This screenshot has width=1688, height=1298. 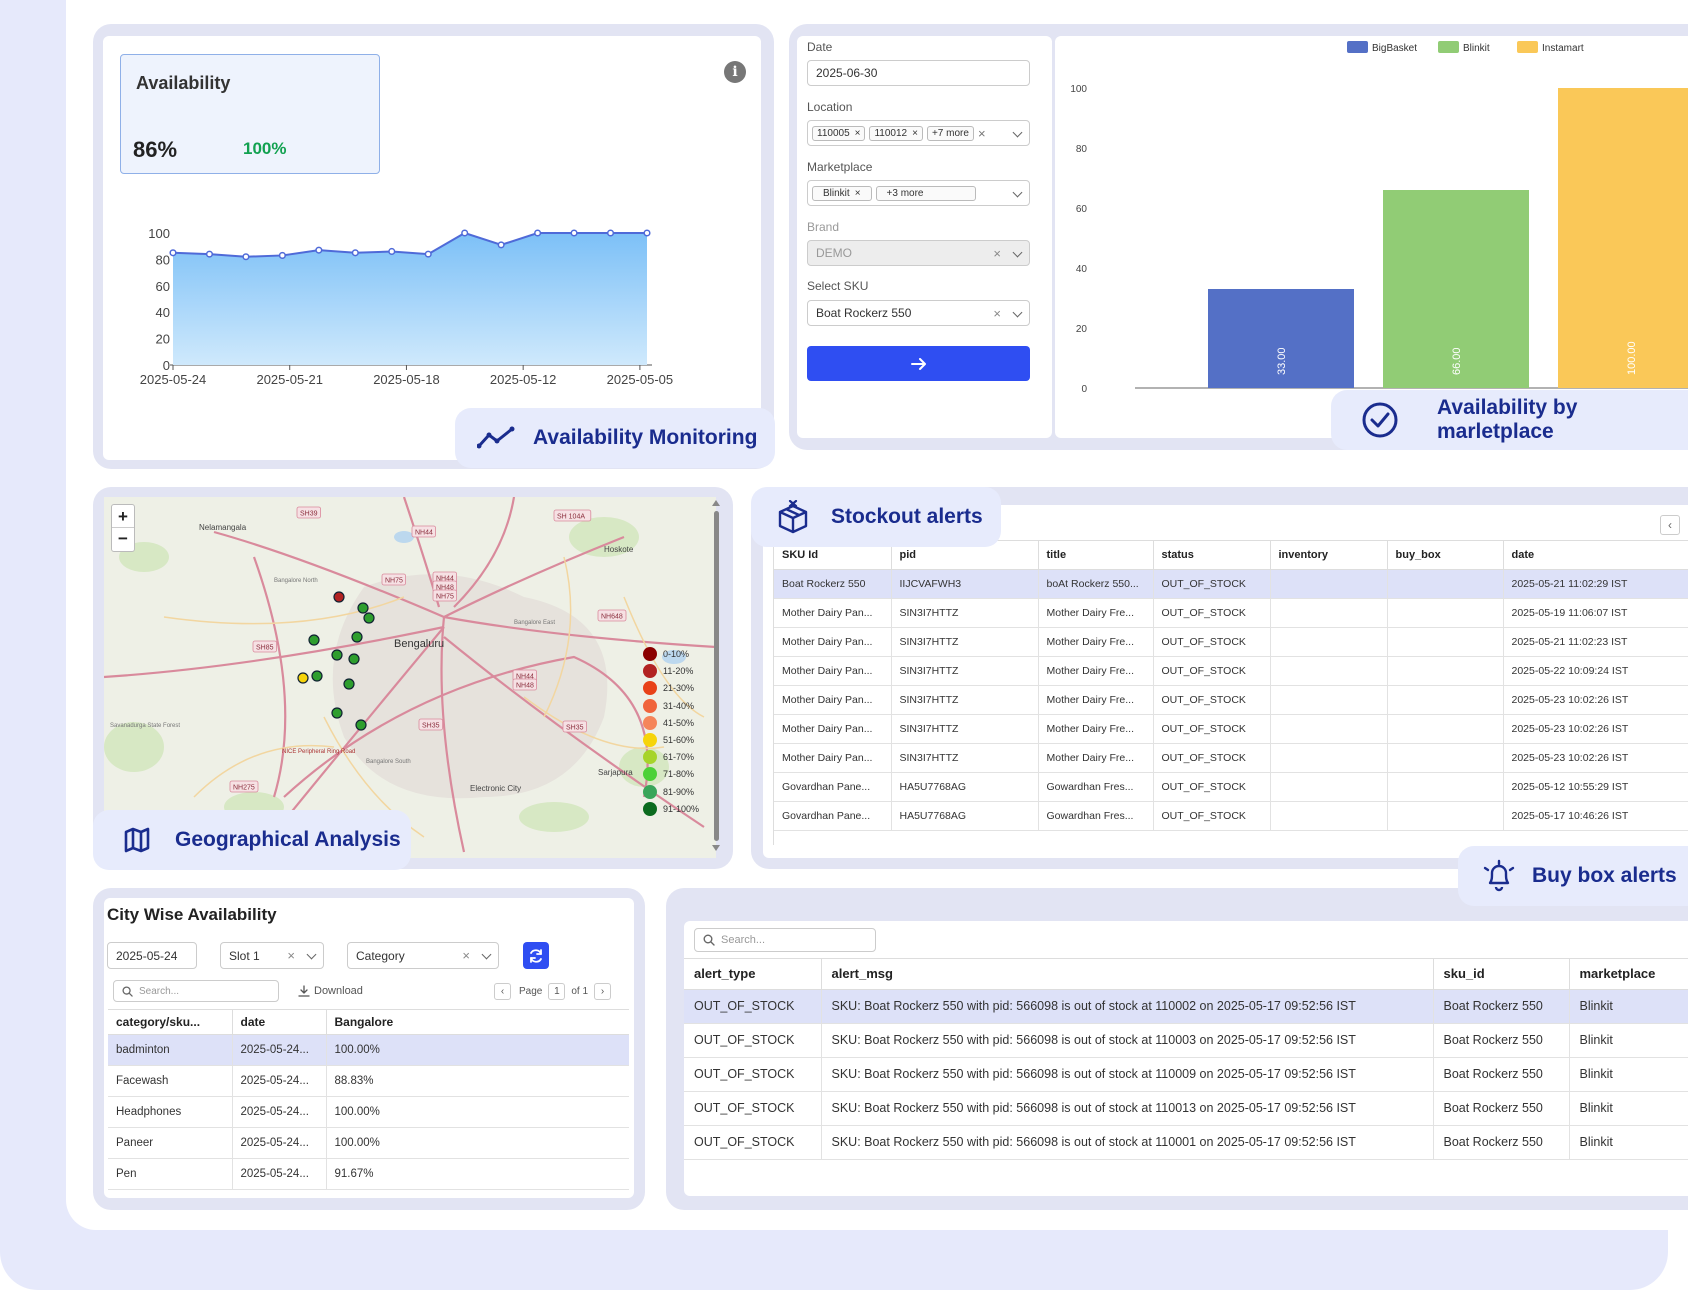 What do you see at coordinates (716, 503) in the screenshot?
I see `scroll-up-icon` at bounding box center [716, 503].